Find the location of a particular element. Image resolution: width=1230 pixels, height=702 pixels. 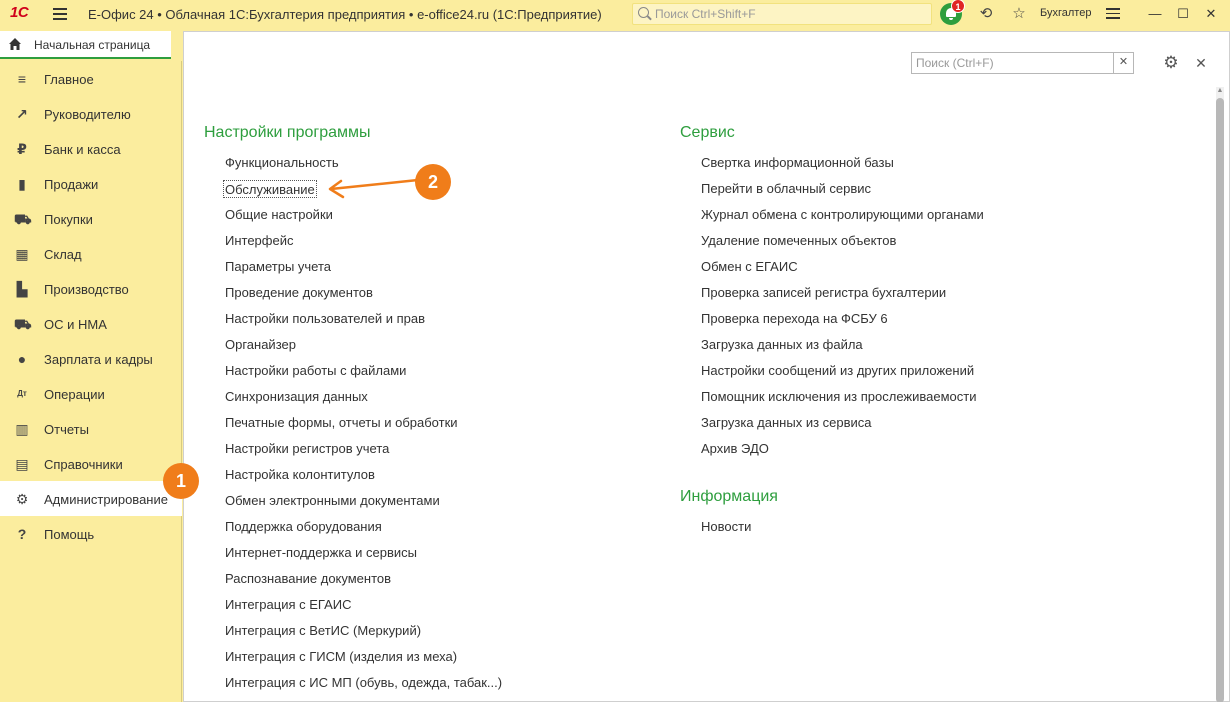

callout-arrow-icon is located at coordinates (373, 188).